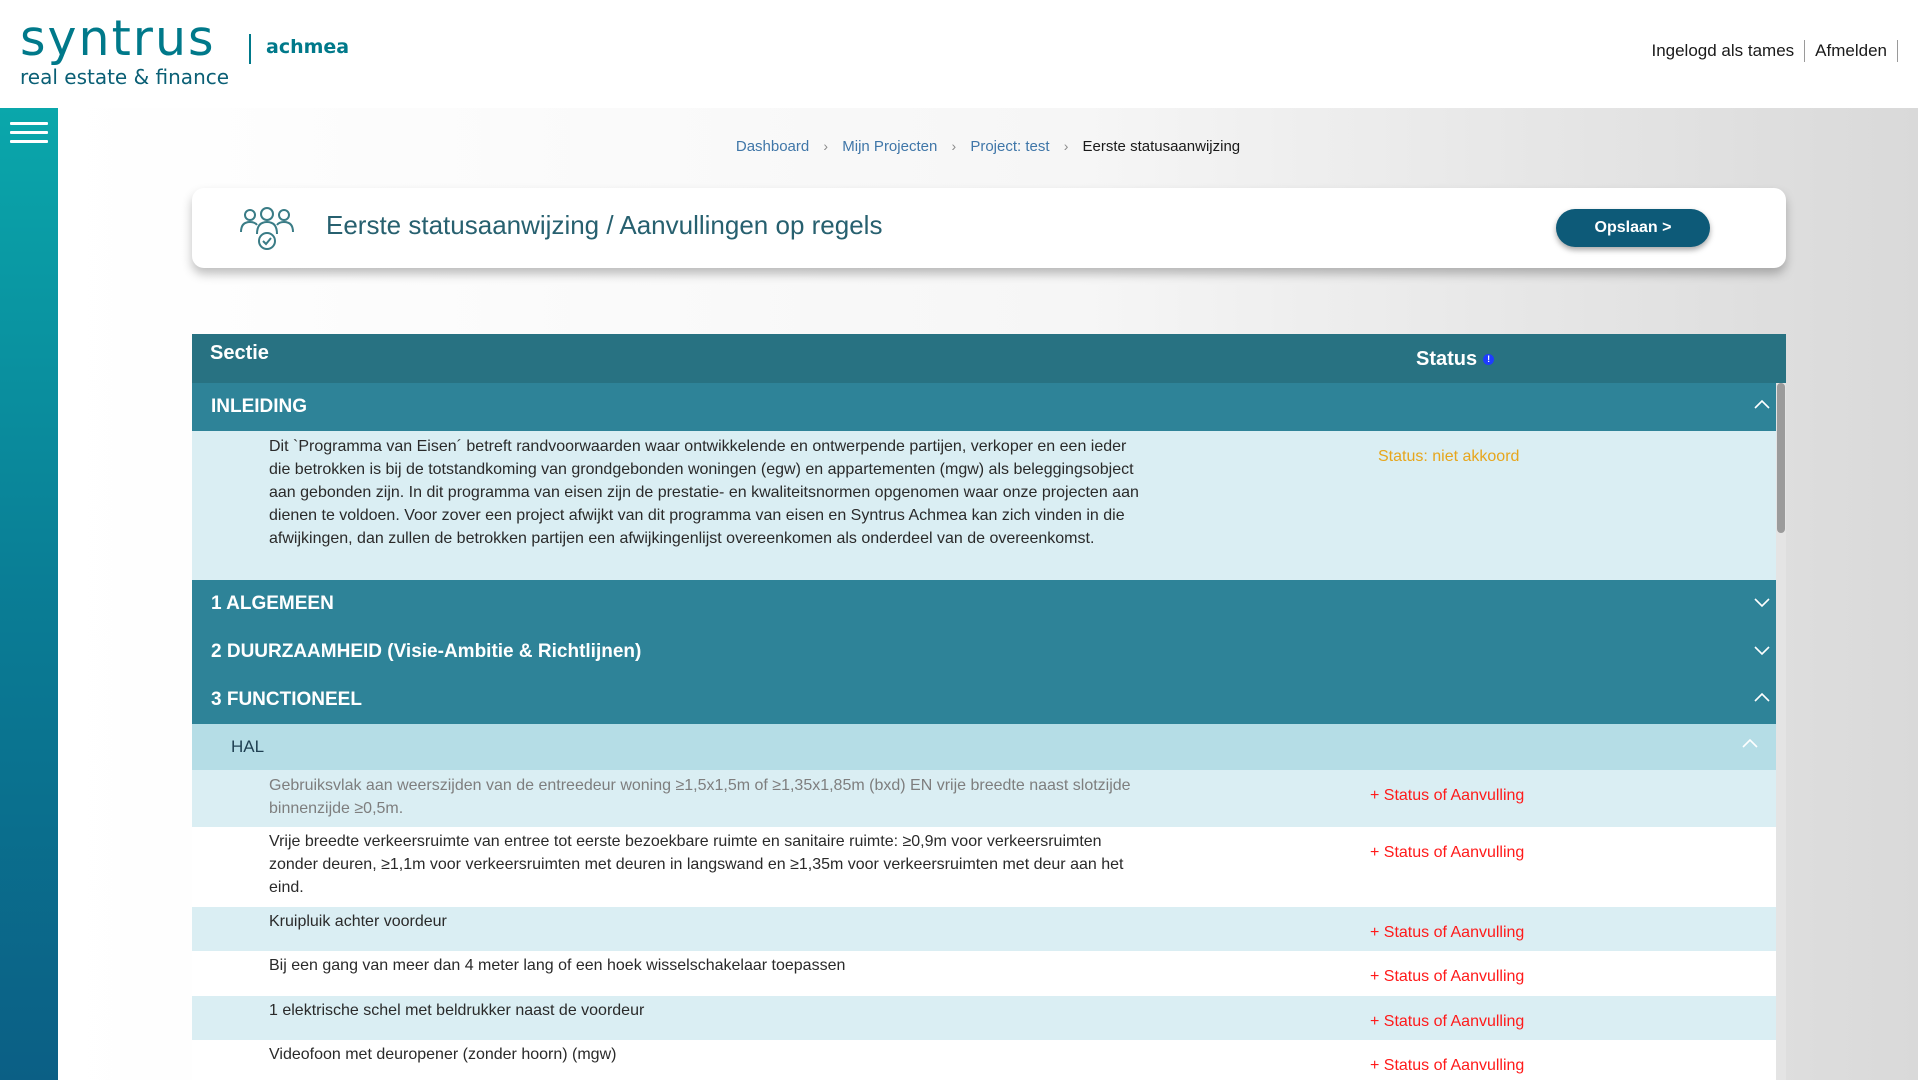  What do you see at coordinates (984, 747) in the screenshot?
I see `subsection-row-hal: HAL` at bounding box center [984, 747].